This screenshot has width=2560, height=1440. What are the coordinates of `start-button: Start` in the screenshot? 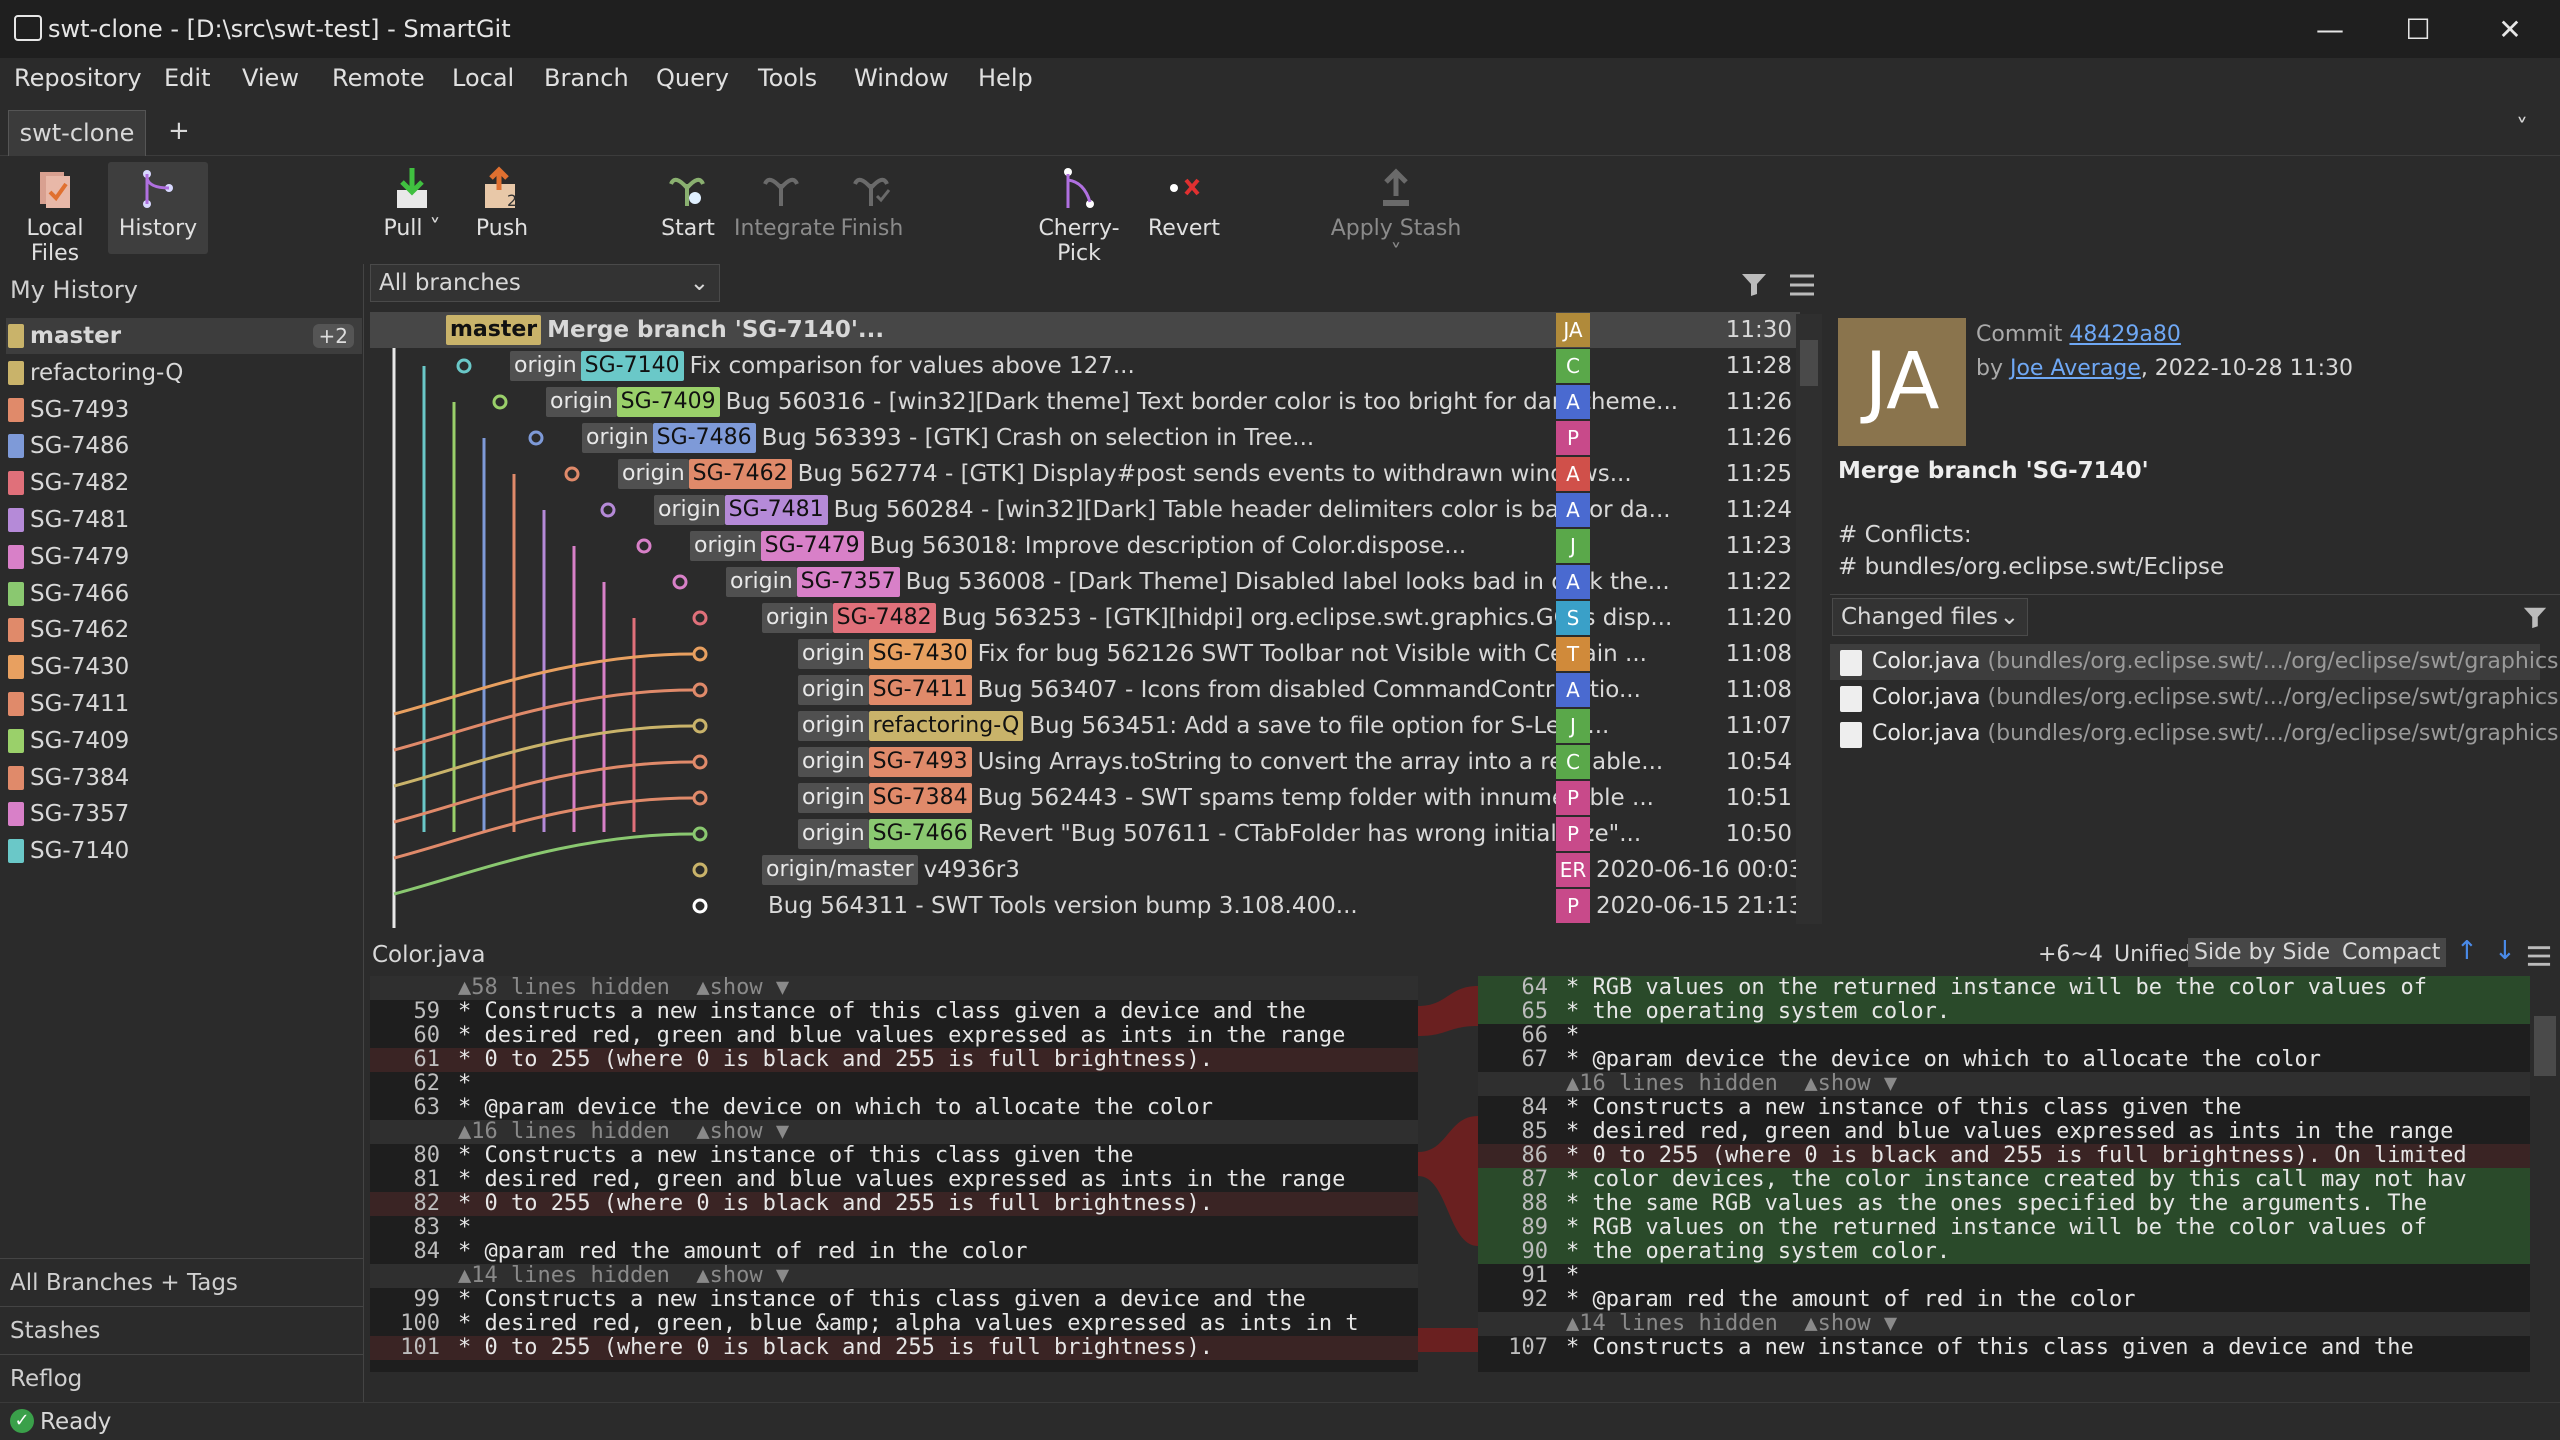 It's located at (688, 208).